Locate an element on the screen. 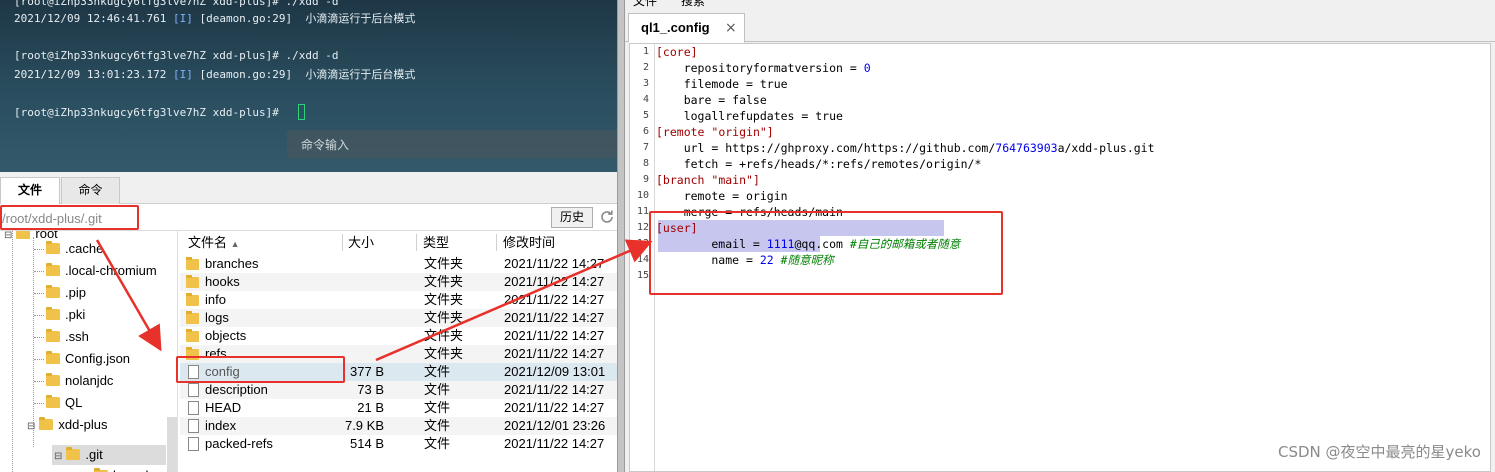 The width and height of the screenshot is (1495, 472). tree-item: Config.json is located at coordinates (88, 359).